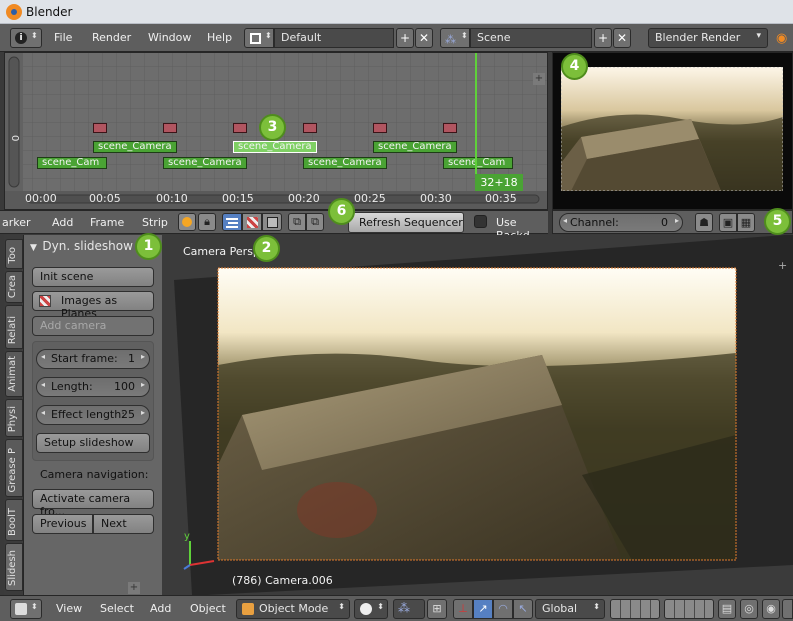 The width and height of the screenshot is (793, 621). Describe the element at coordinates (93, 277) in the screenshot. I see `init-scene-button: Init scene` at that location.